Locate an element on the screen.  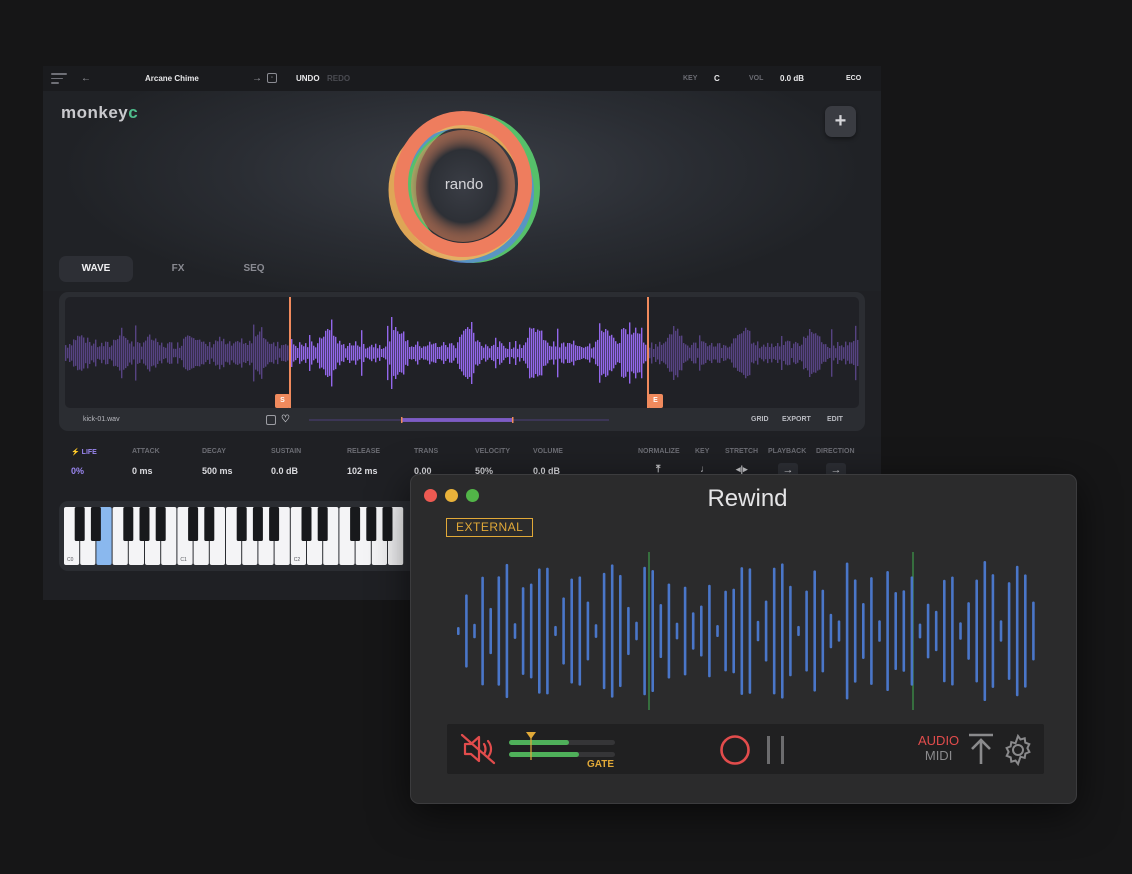
rewind-waveform is located at coordinates (746, 631).